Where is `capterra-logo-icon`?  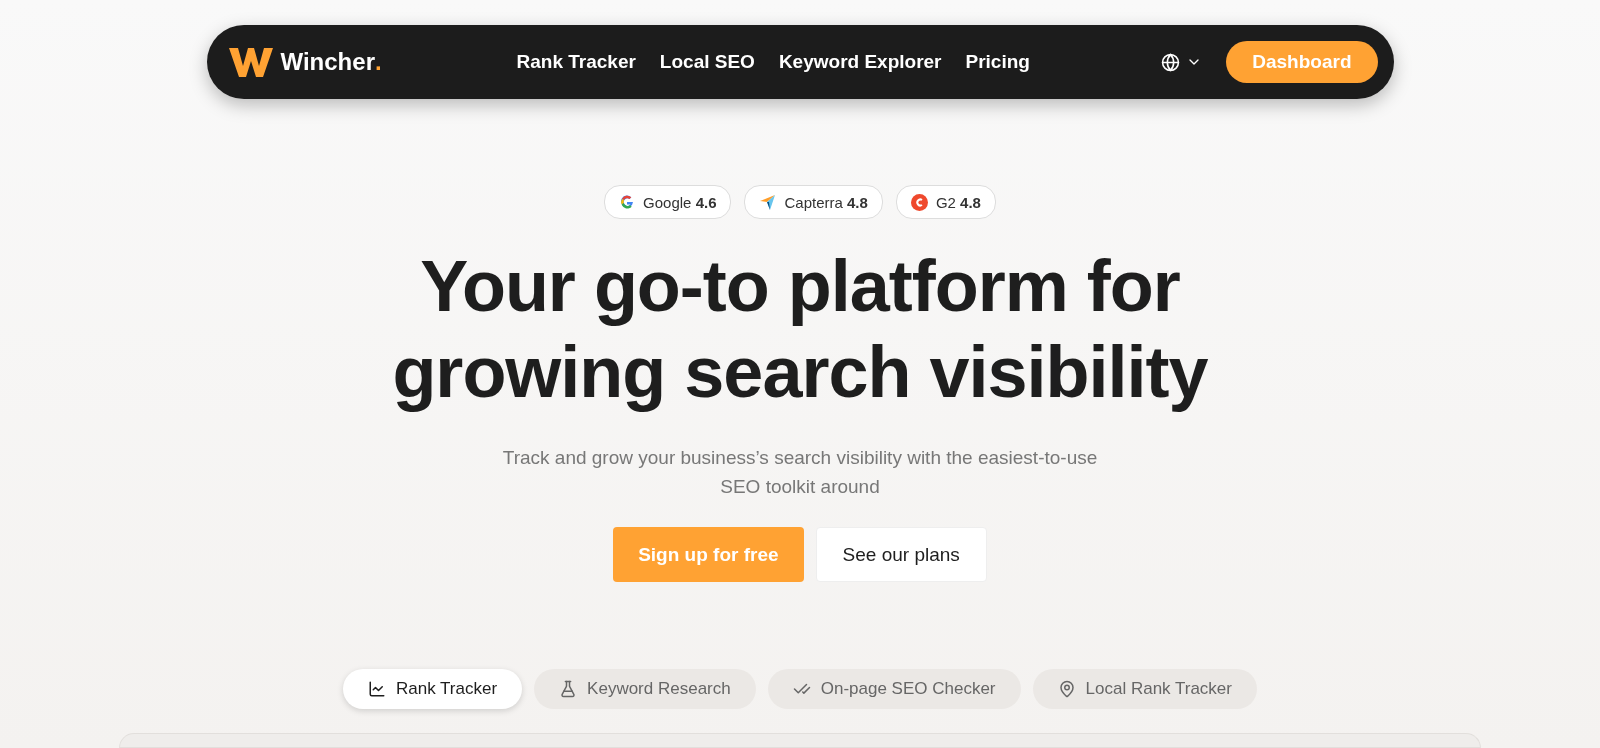
capterra-logo-icon is located at coordinates (768, 202).